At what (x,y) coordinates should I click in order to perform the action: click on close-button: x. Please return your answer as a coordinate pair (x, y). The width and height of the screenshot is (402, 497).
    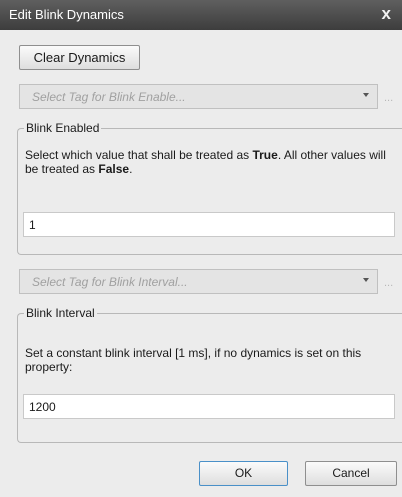
    Looking at the image, I should click on (386, 14).